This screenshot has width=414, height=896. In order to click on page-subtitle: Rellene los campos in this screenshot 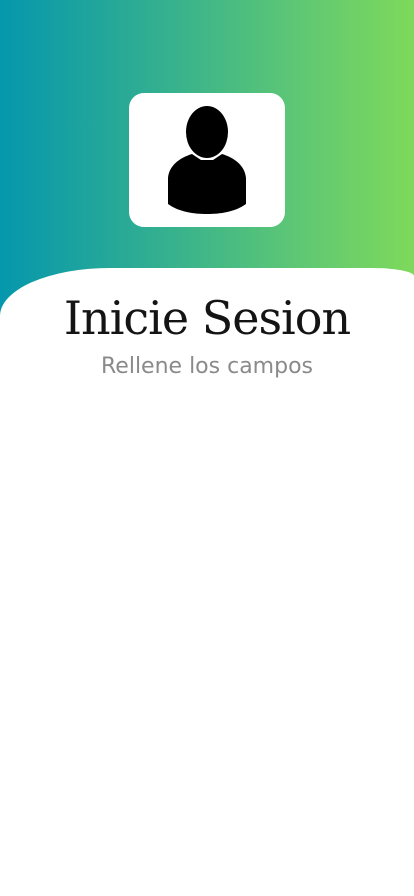, I will do `click(207, 366)`.